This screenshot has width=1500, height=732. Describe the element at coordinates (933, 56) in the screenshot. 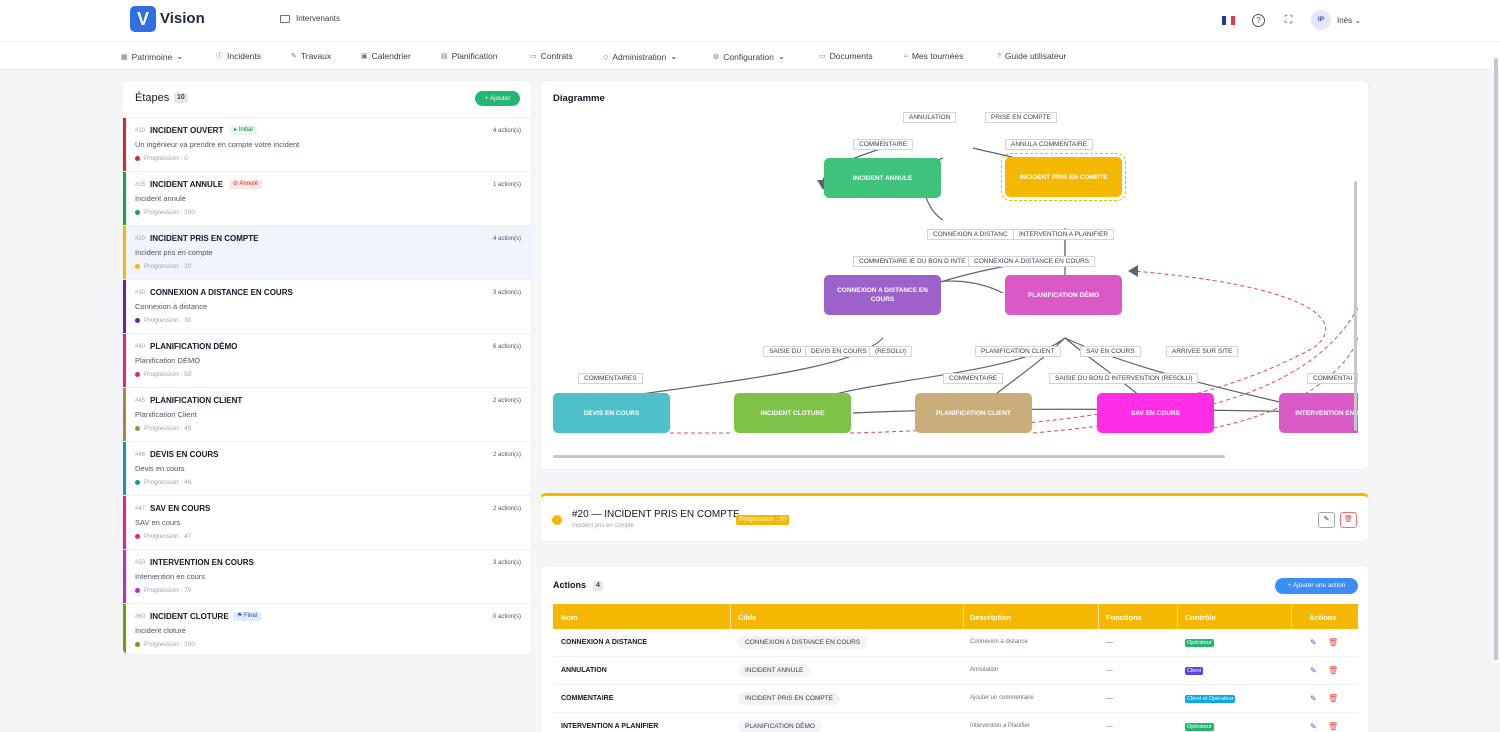

I see `nav-mes-tournees: ≈ Mes tournées` at that location.